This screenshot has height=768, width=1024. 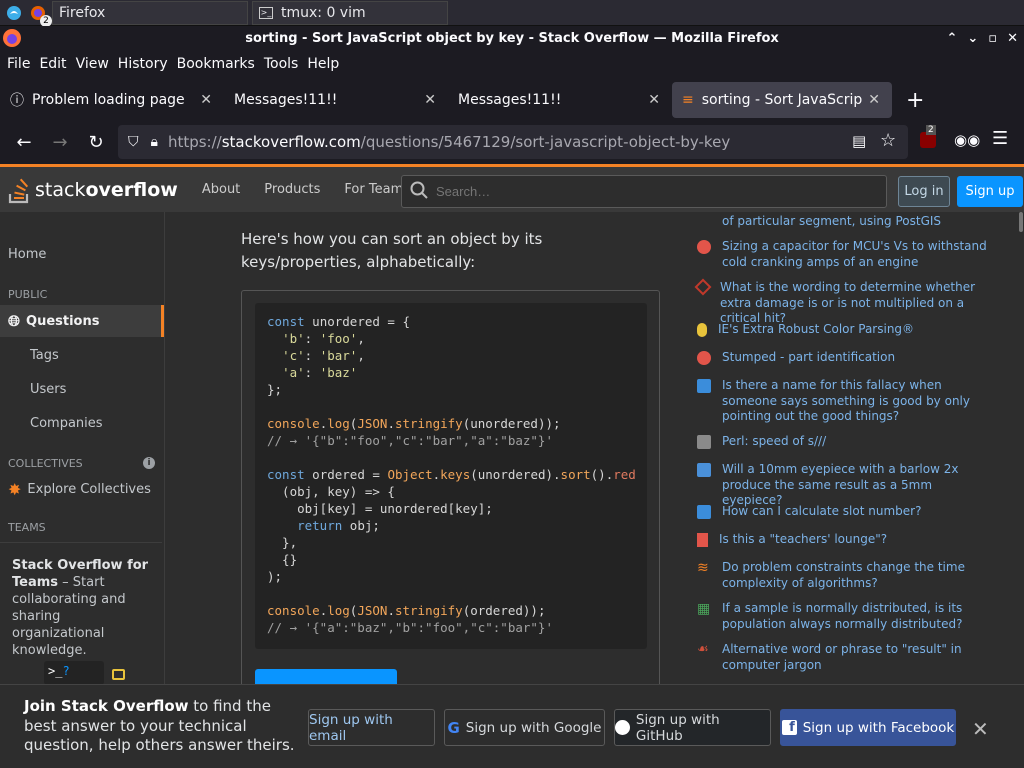 What do you see at coordinates (1020, 448) in the screenshot?
I see `page-scrollbar` at bounding box center [1020, 448].